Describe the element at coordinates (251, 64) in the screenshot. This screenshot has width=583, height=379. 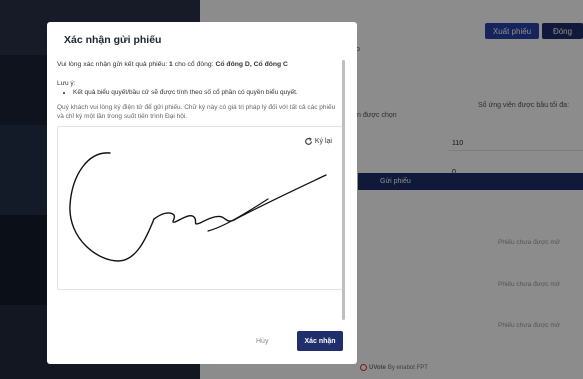
I see `shareholder-names: Cổ đông D, Cổ đông C` at that location.